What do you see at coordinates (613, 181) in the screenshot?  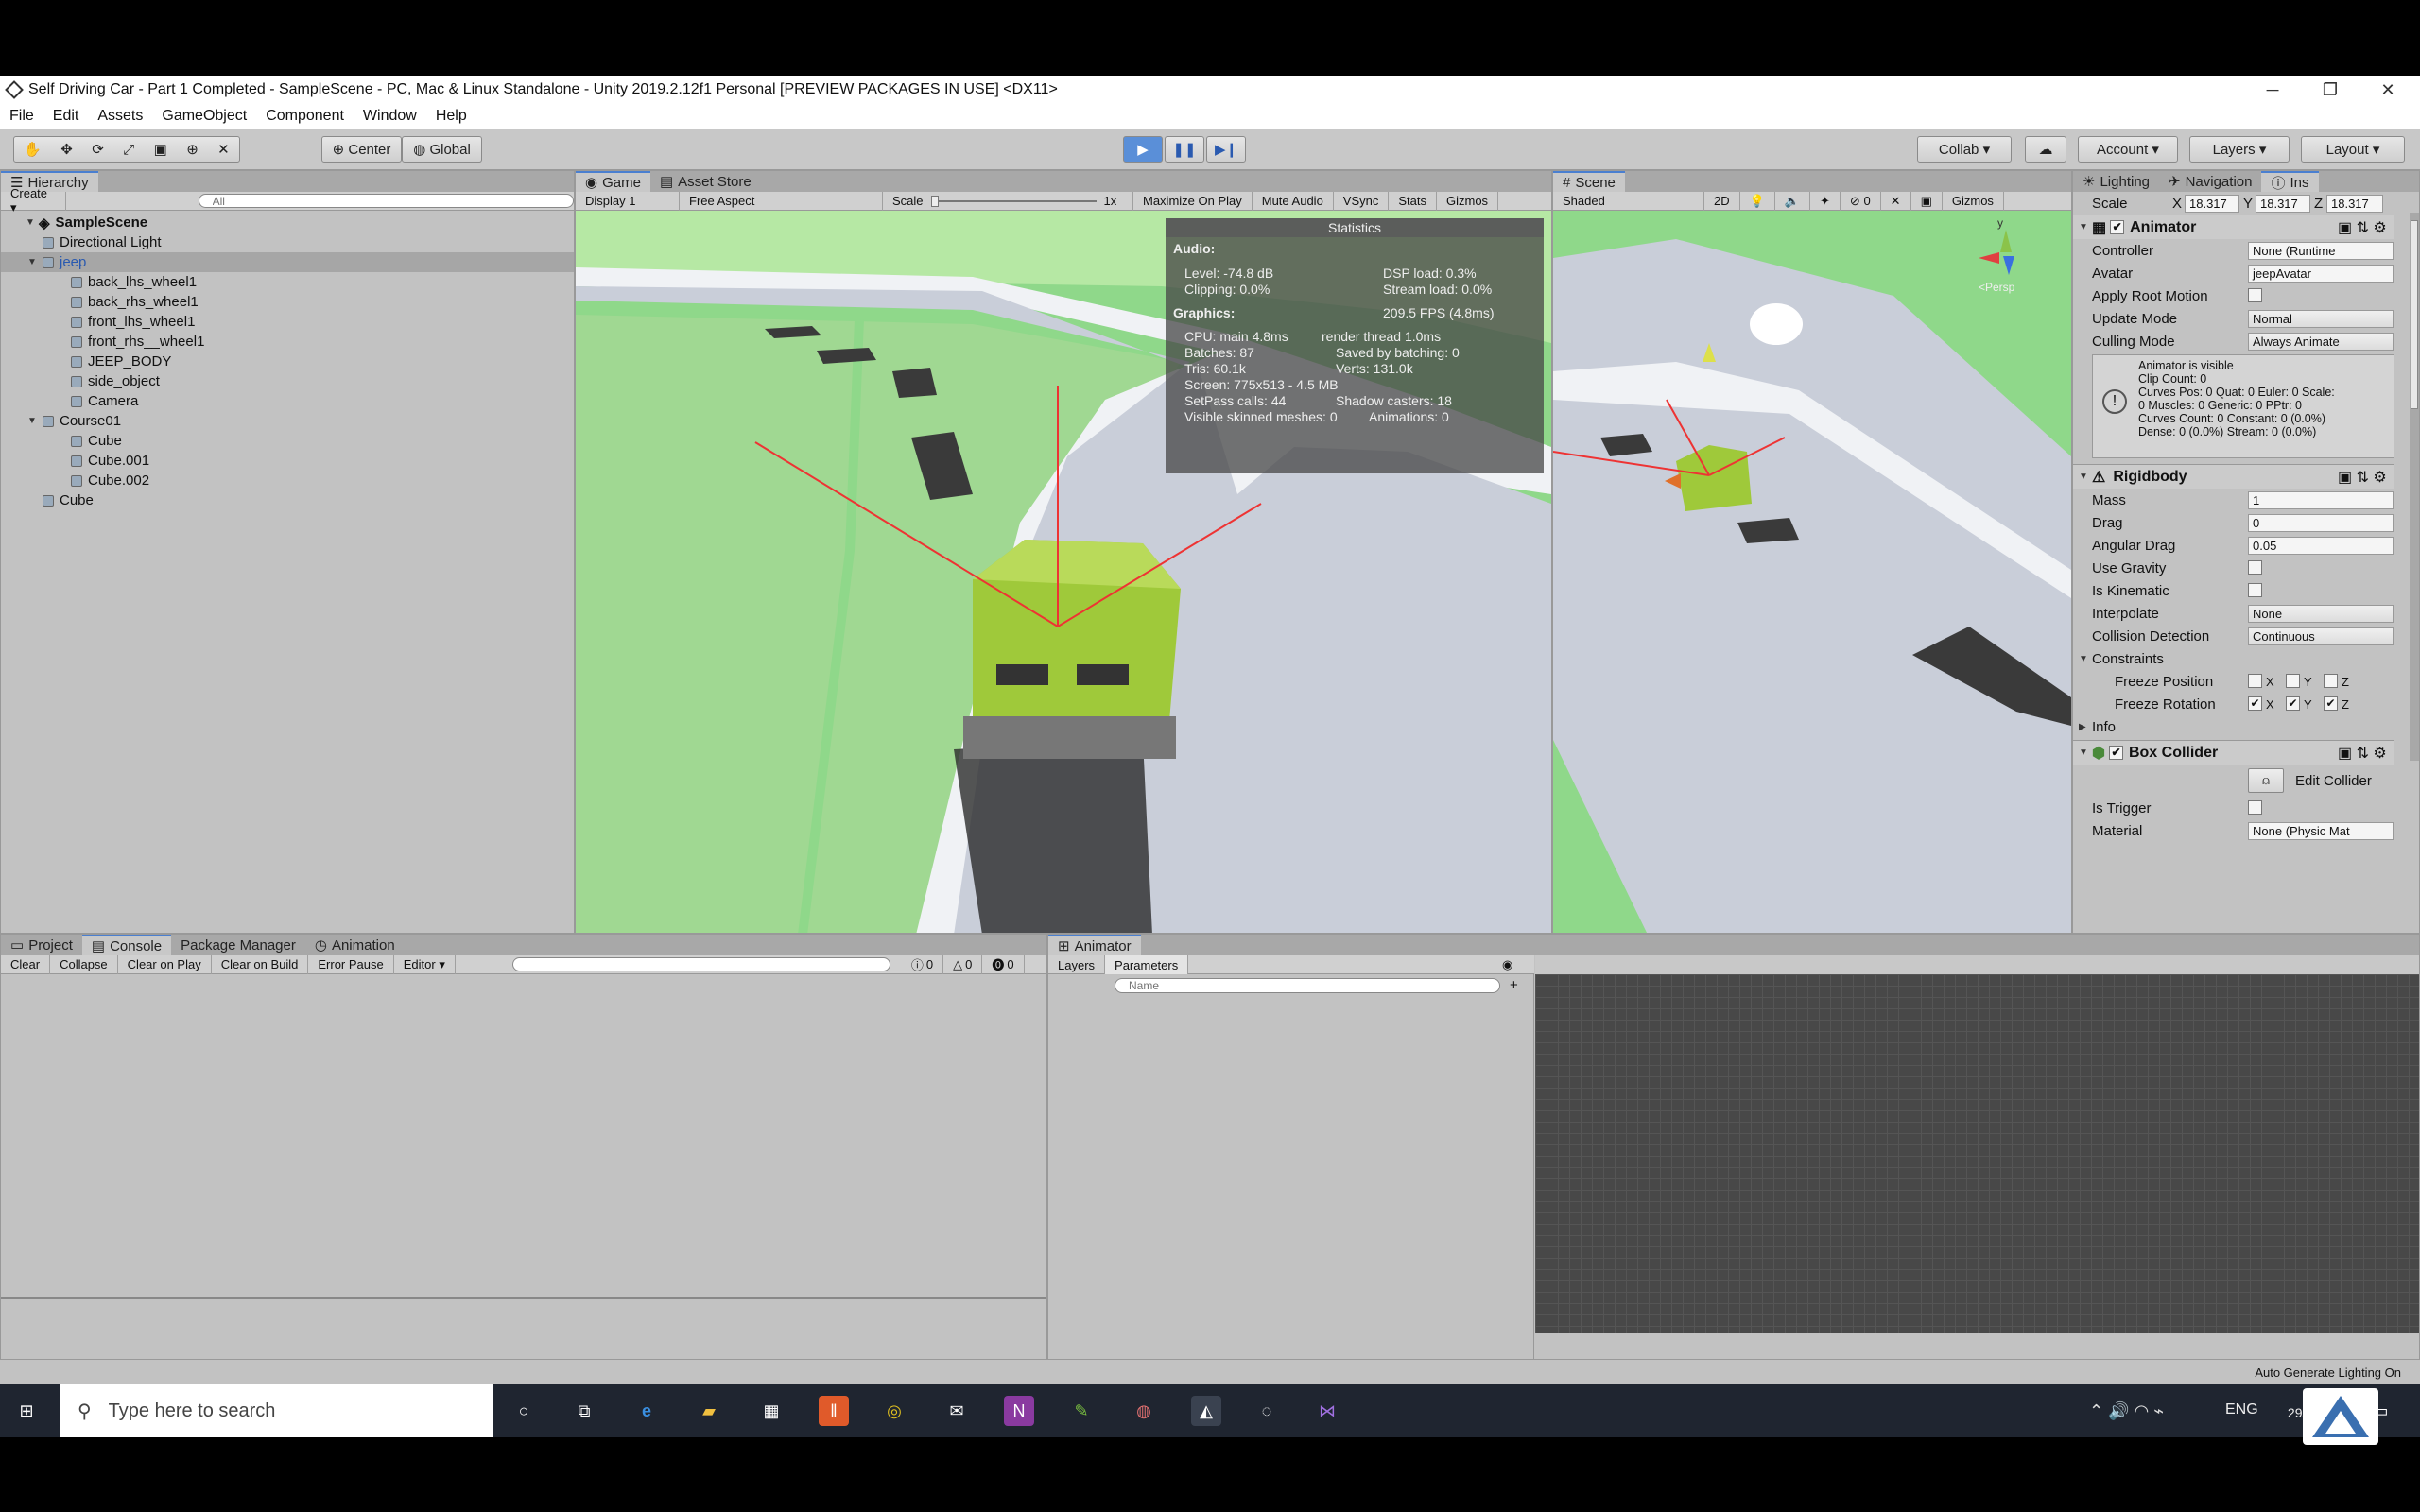 I see `tab-game: ◉ Game` at bounding box center [613, 181].